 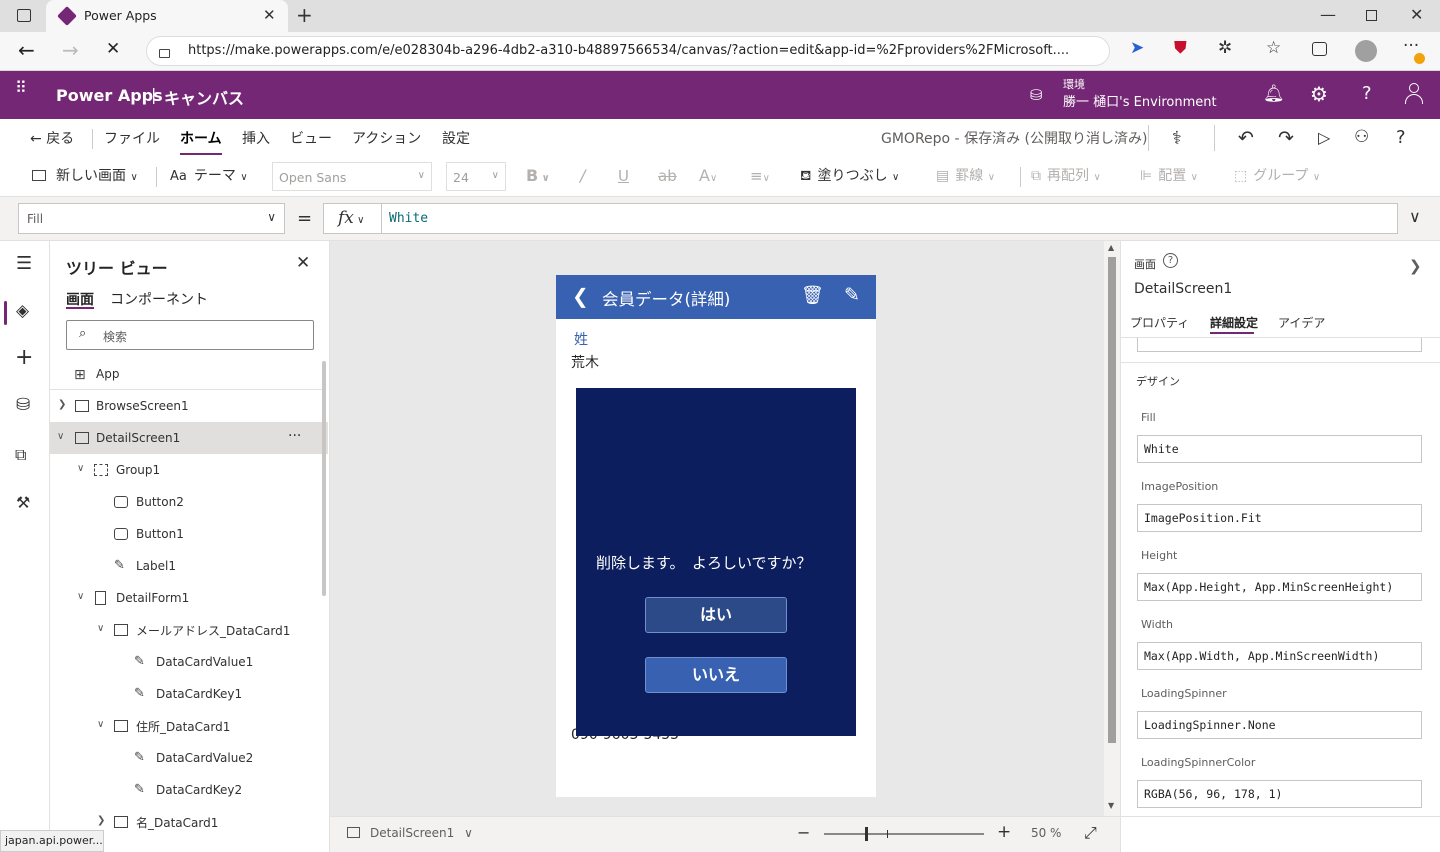 What do you see at coordinates (1279, 794) in the screenshot?
I see `prop-input-loading-spinner-color: RGBA(56, 96, 178, 1)` at bounding box center [1279, 794].